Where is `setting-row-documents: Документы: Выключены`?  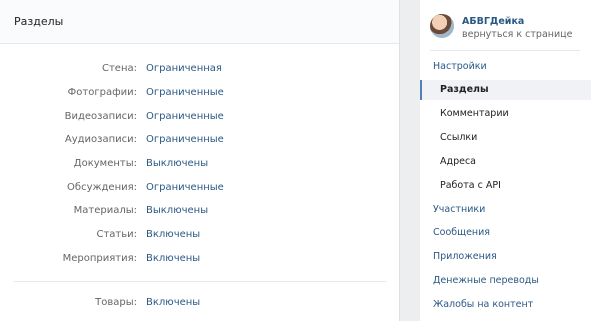
setting-row-documents: Документы: Выключены is located at coordinates (200, 164).